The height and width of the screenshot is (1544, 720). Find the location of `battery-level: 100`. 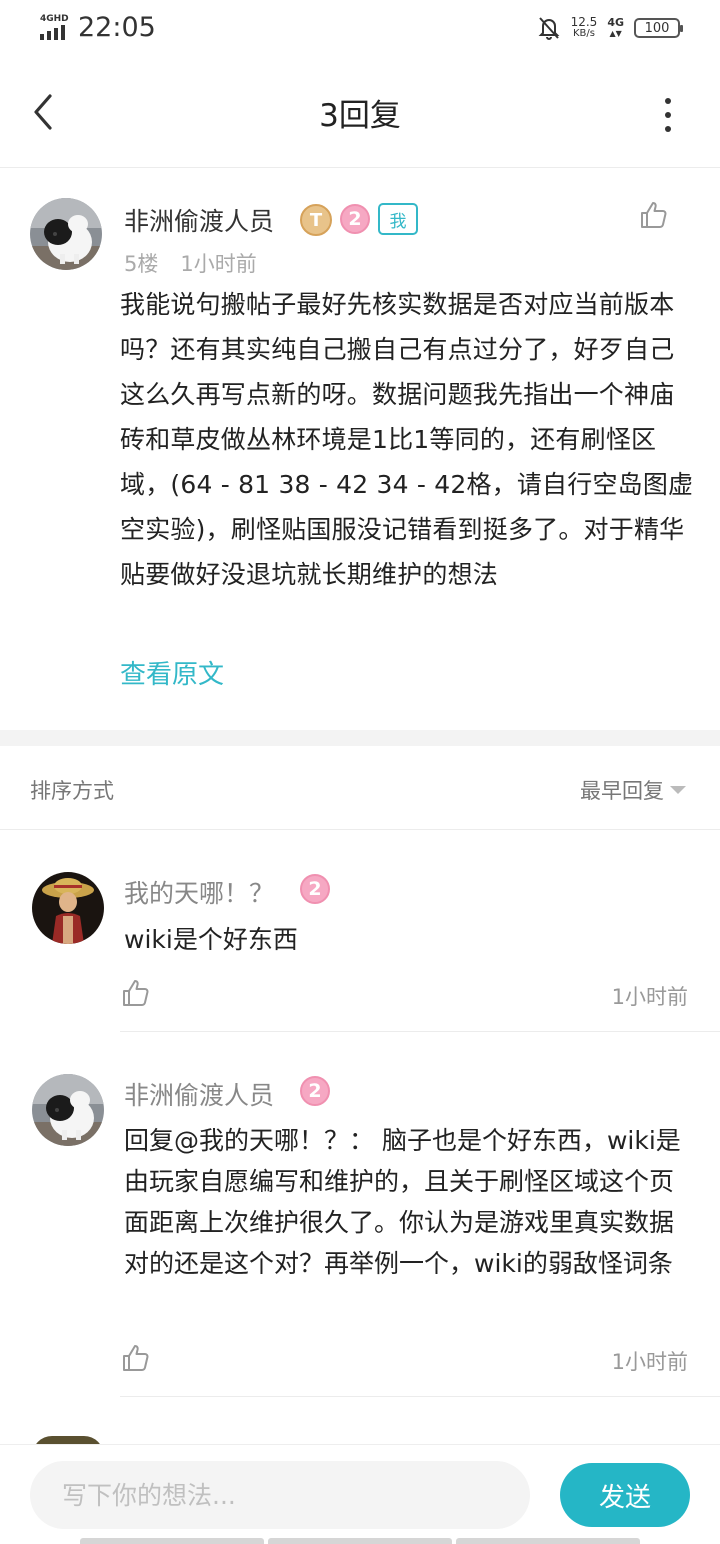

battery-level: 100 is located at coordinates (657, 28).